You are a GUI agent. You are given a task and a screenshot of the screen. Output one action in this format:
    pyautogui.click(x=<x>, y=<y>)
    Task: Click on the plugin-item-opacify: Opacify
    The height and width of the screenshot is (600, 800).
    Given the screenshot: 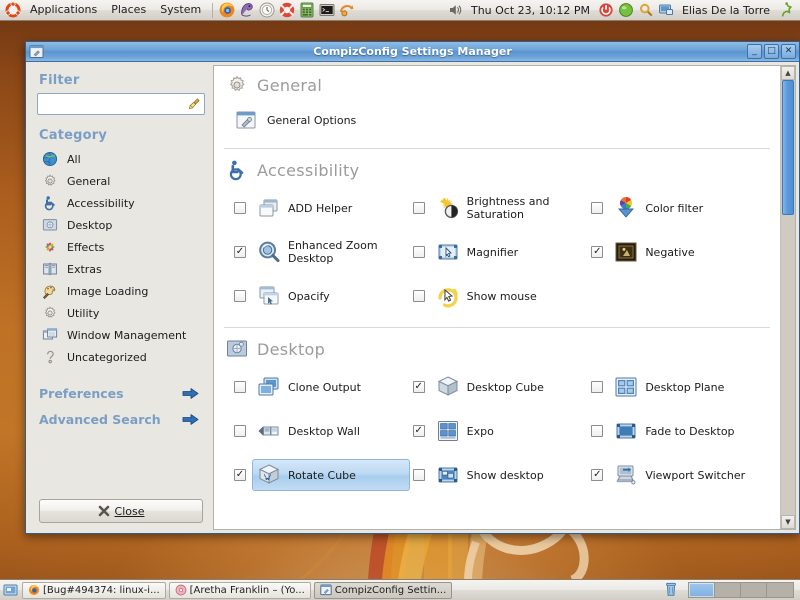 What is the action you would take?
    pyautogui.click(x=323, y=296)
    